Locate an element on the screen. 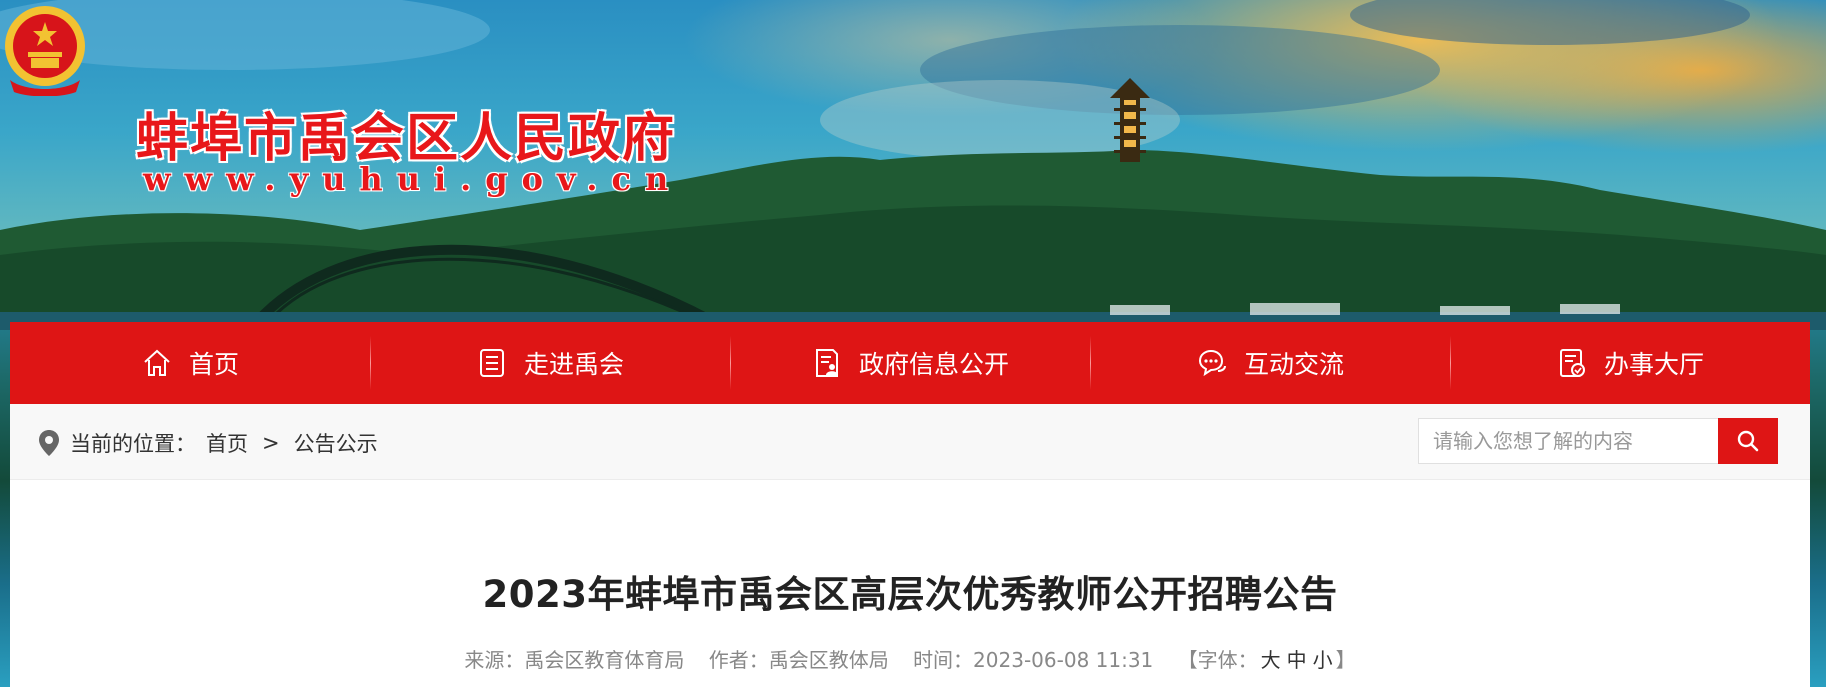  nav-item-label: 互动交流 is located at coordinates (1293, 364).